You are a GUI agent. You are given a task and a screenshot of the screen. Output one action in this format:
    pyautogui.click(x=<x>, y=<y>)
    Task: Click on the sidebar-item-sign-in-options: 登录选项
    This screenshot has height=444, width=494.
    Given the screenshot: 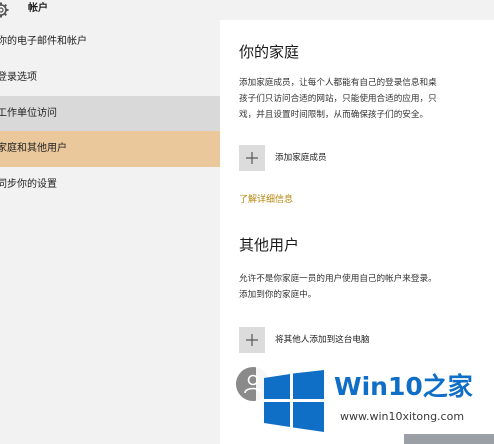 What is the action you would take?
    pyautogui.click(x=110, y=78)
    